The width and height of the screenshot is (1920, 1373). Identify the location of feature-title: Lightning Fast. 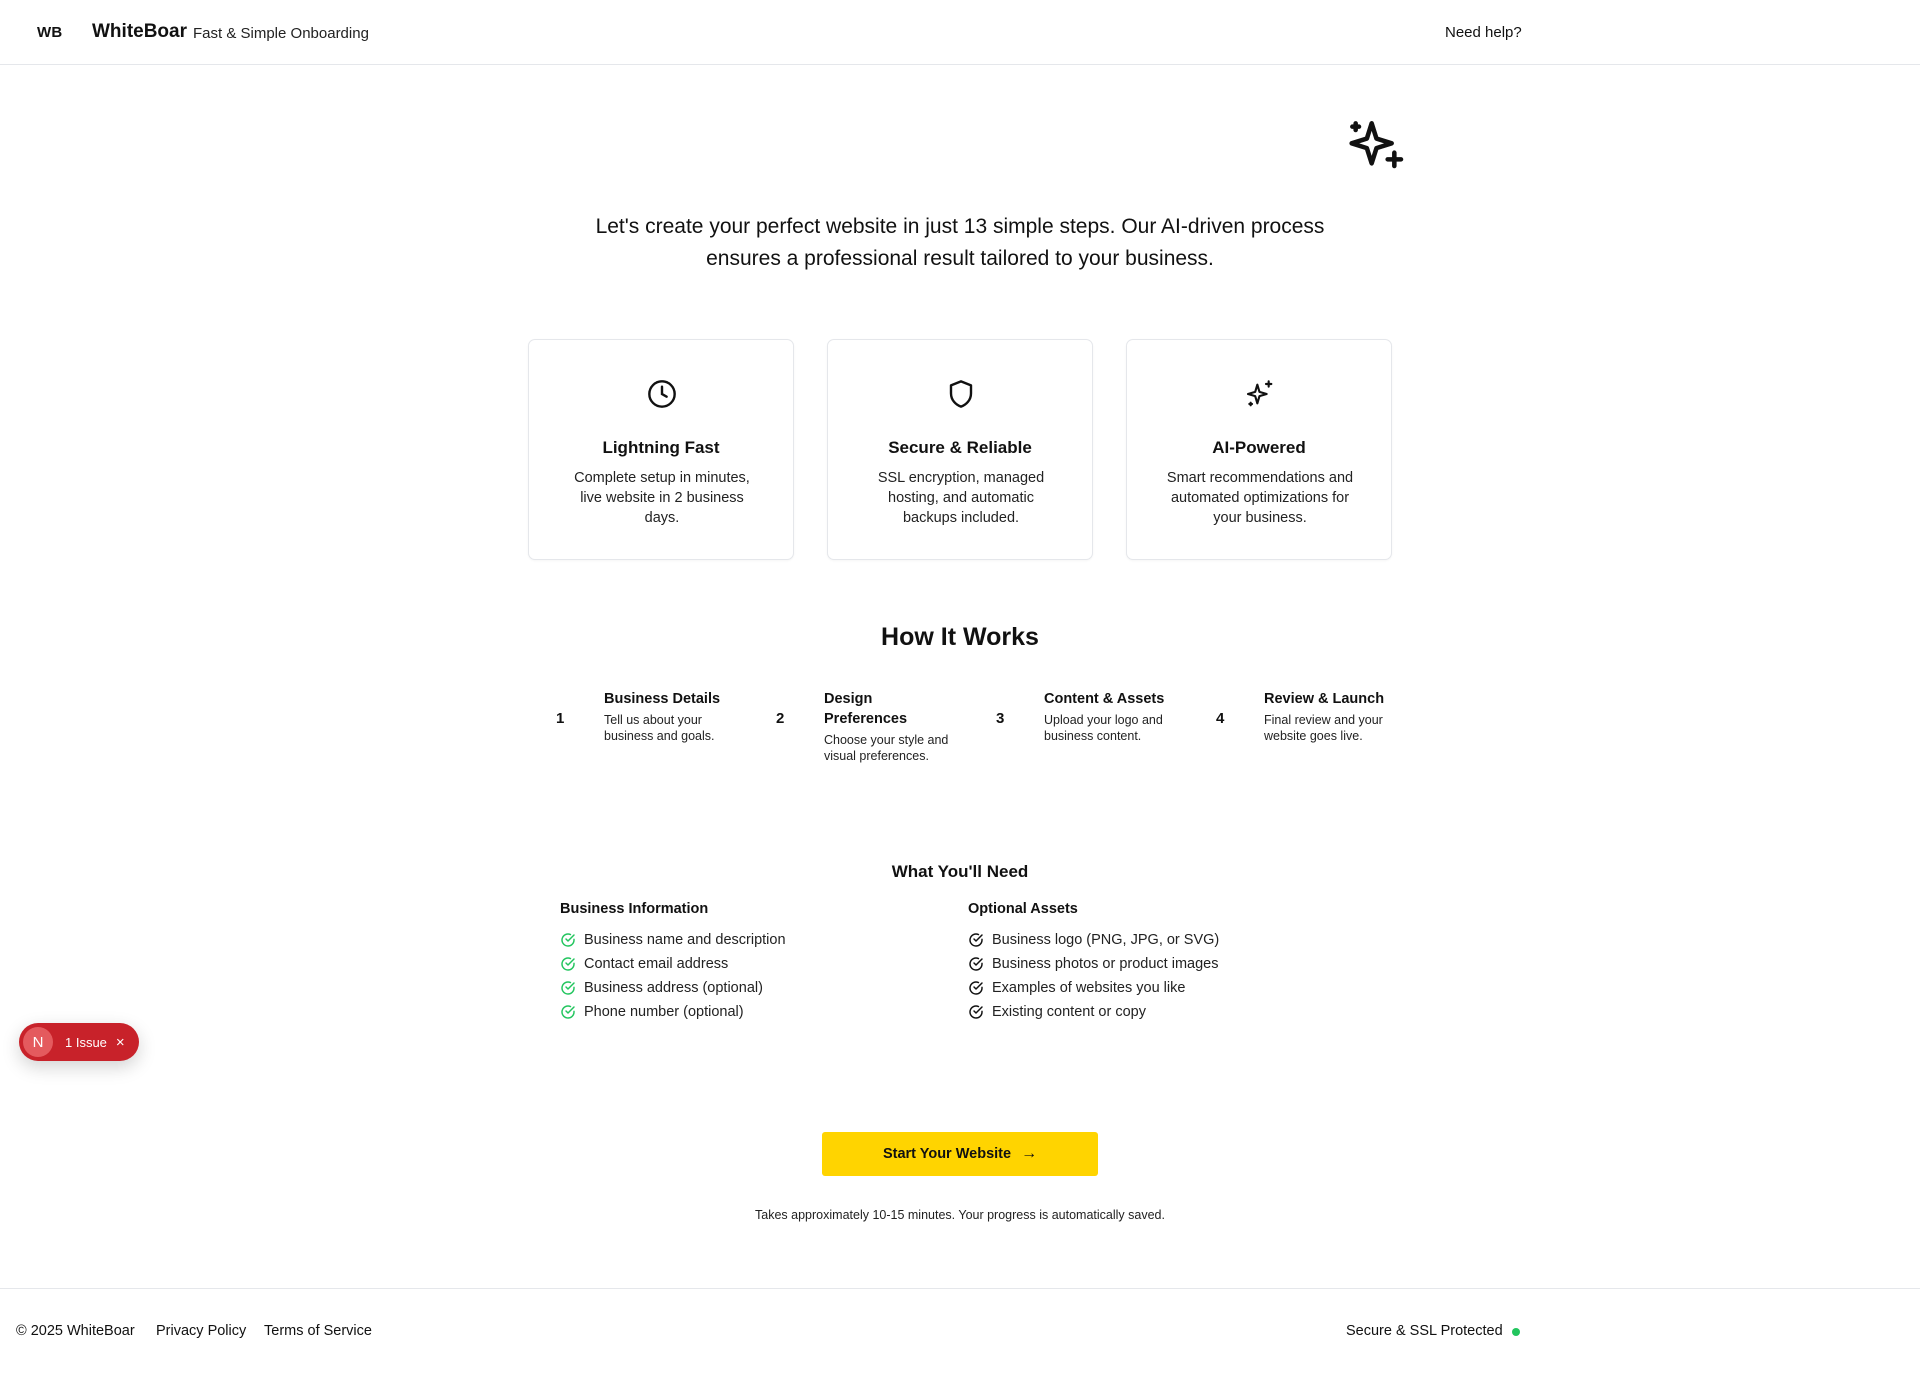
(661, 447).